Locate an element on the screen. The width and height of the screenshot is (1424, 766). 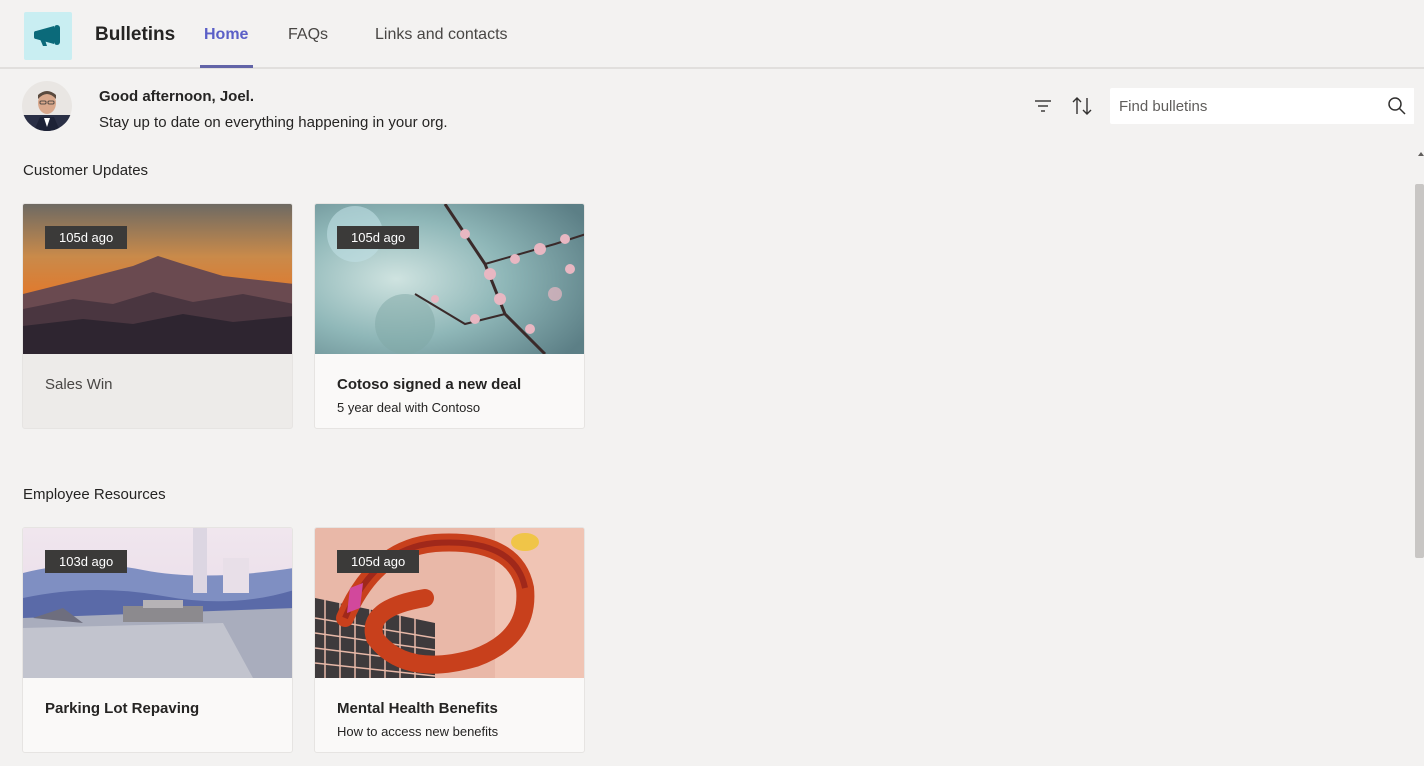
app-logo is located at coordinates (48, 36).